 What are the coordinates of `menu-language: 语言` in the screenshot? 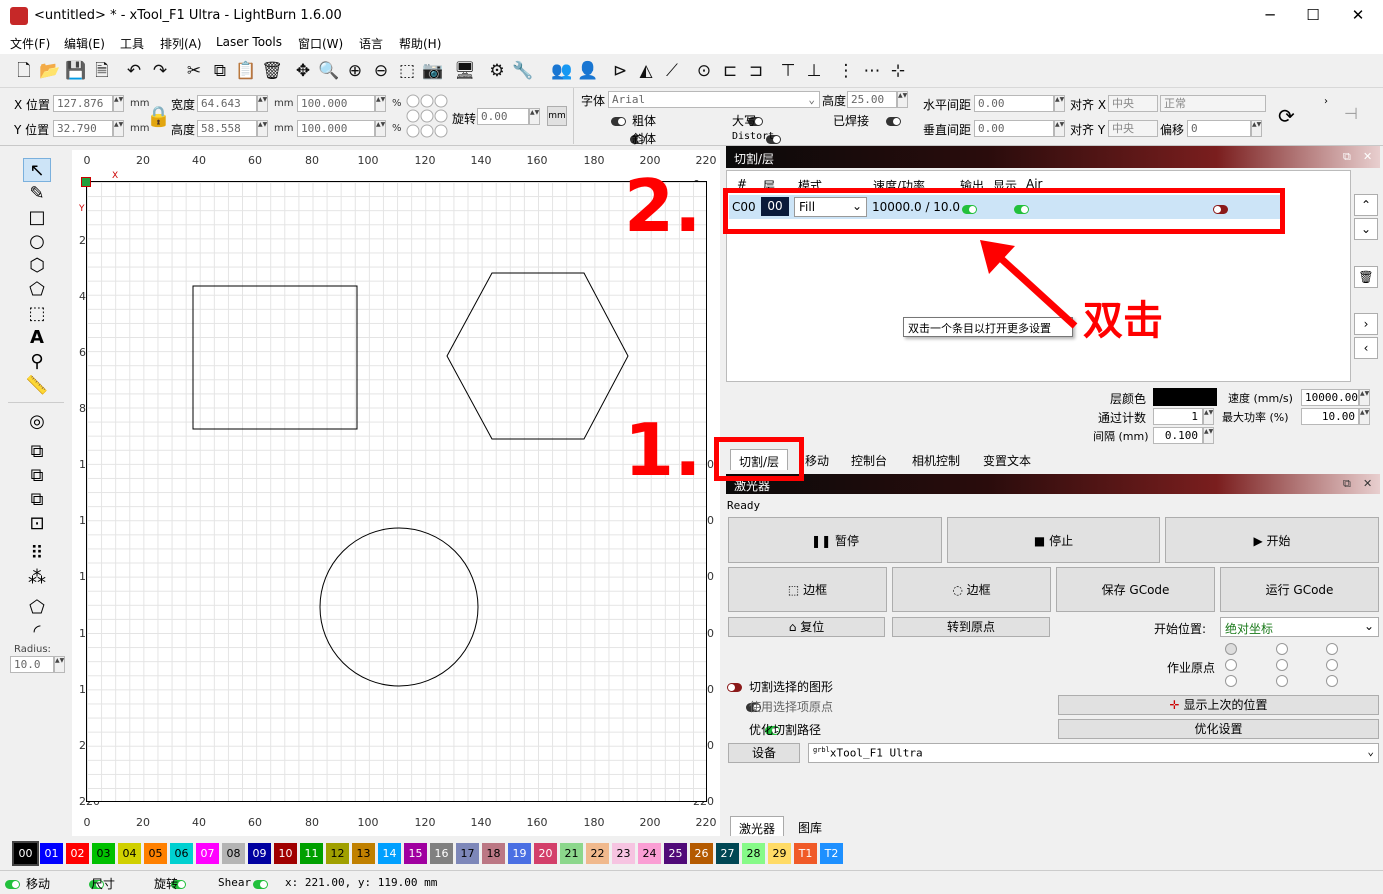 It's located at (371, 43).